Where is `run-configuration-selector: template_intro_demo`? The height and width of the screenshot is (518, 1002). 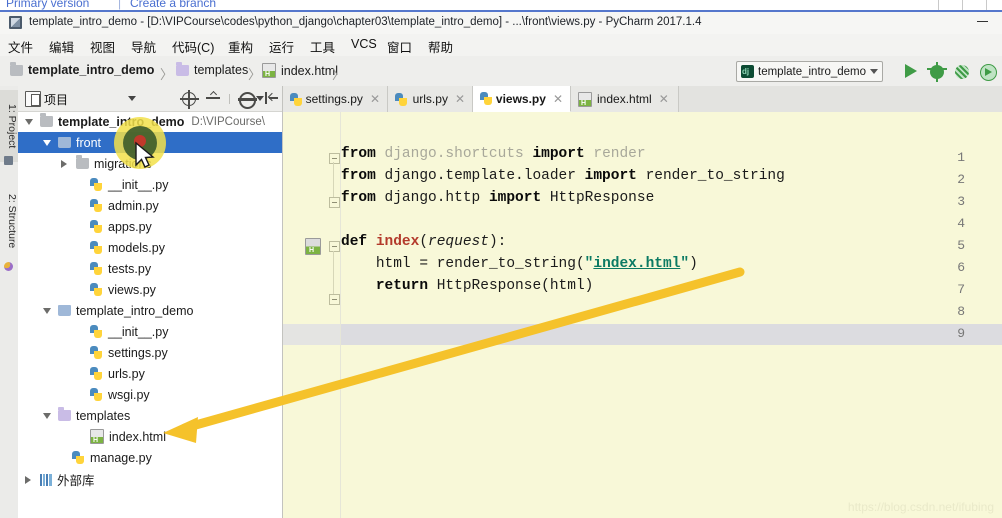 run-configuration-selector: template_intro_demo is located at coordinates (810, 71).